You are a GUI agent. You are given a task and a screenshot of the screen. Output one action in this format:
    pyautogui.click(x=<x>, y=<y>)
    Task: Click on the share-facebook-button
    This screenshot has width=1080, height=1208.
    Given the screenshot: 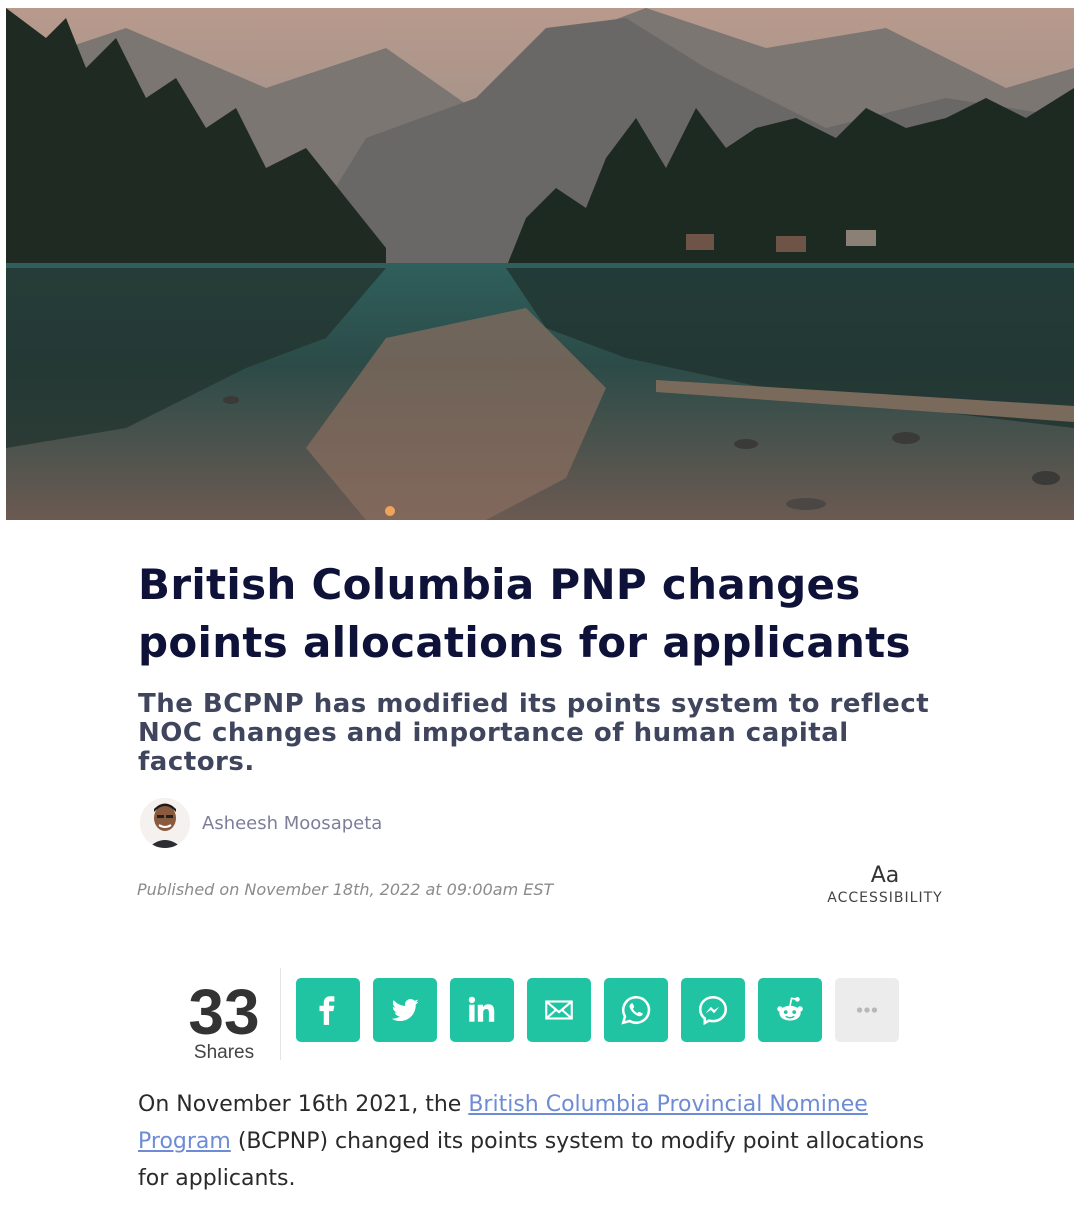 What is the action you would take?
    pyautogui.click(x=328, y=1010)
    